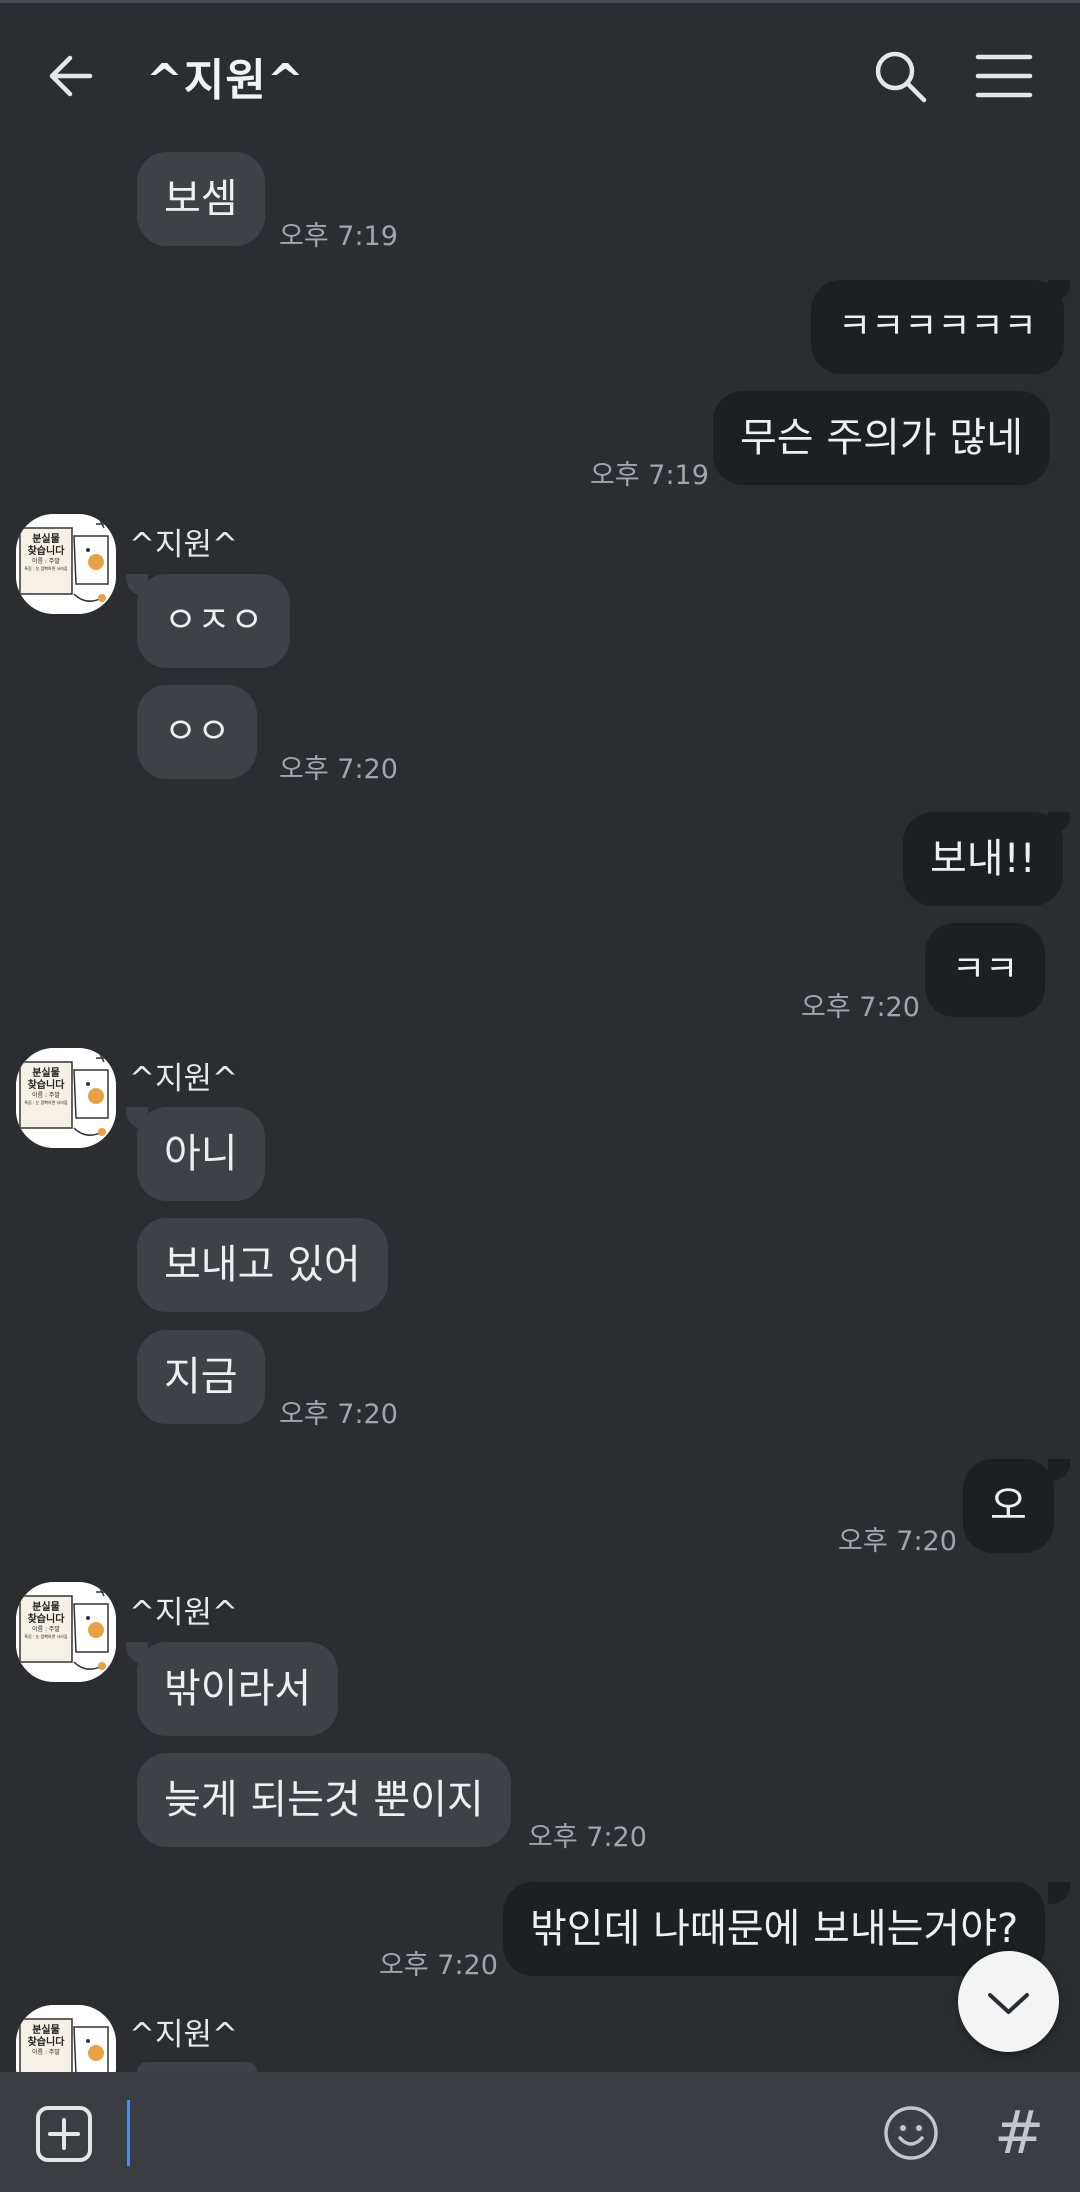 The image size is (1080, 2192). Describe the element at coordinates (238, 1689) in the screenshot. I see `message-bubble: 밖이라서` at that location.